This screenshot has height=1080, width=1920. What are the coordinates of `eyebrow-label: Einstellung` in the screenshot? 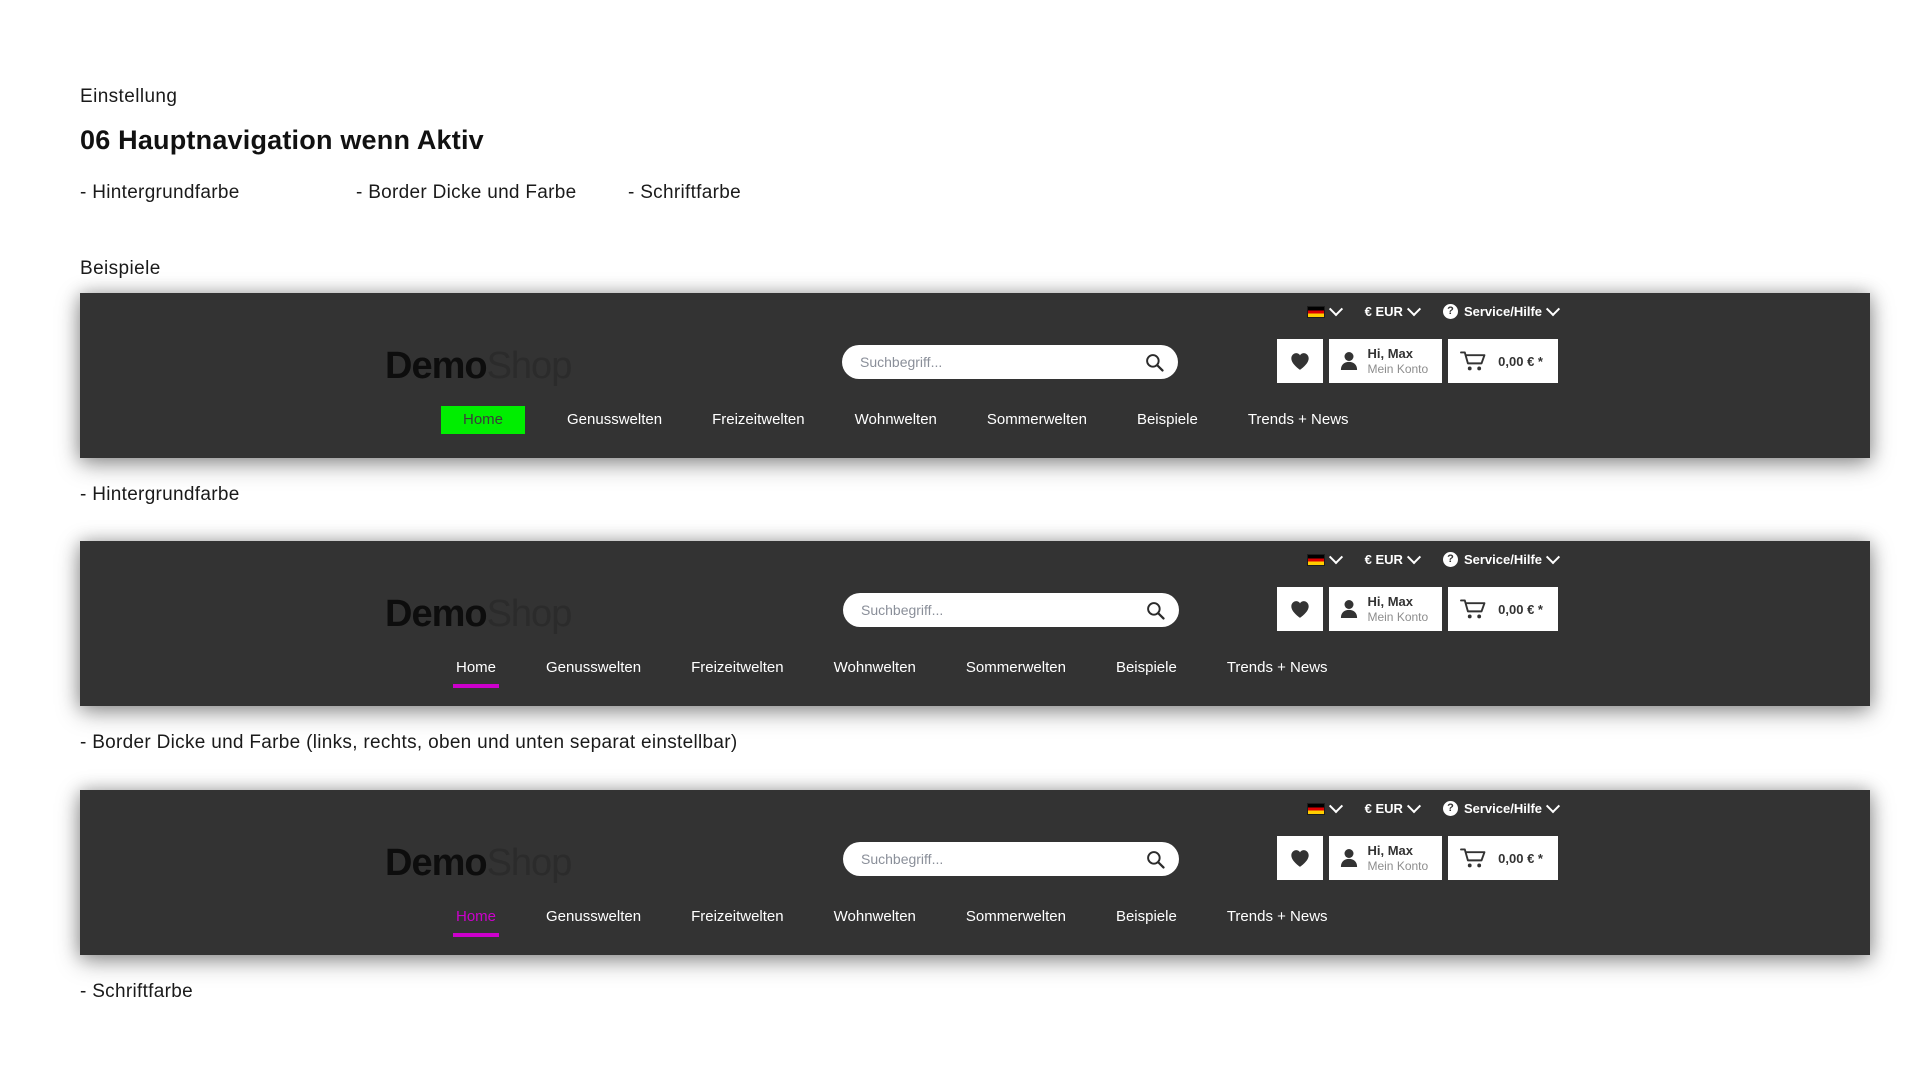 It's located at (129, 96).